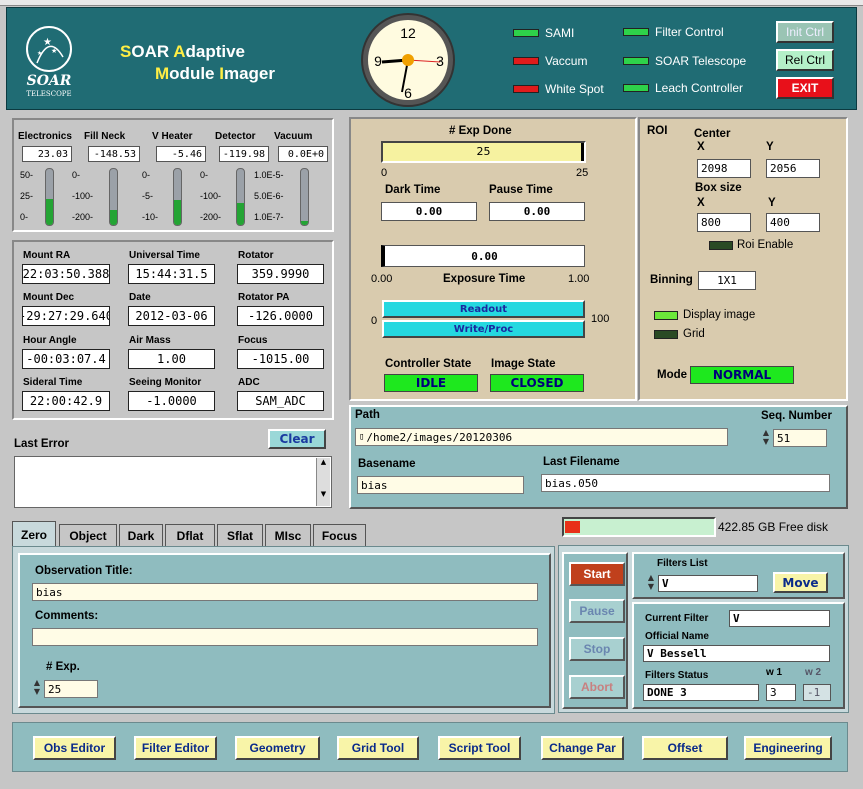 The width and height of the screenshot is (863, 789). What do you see at coordinates (367, 415) in the screenshot?
I see `path-label: Path` at bounding box center [367, 415].